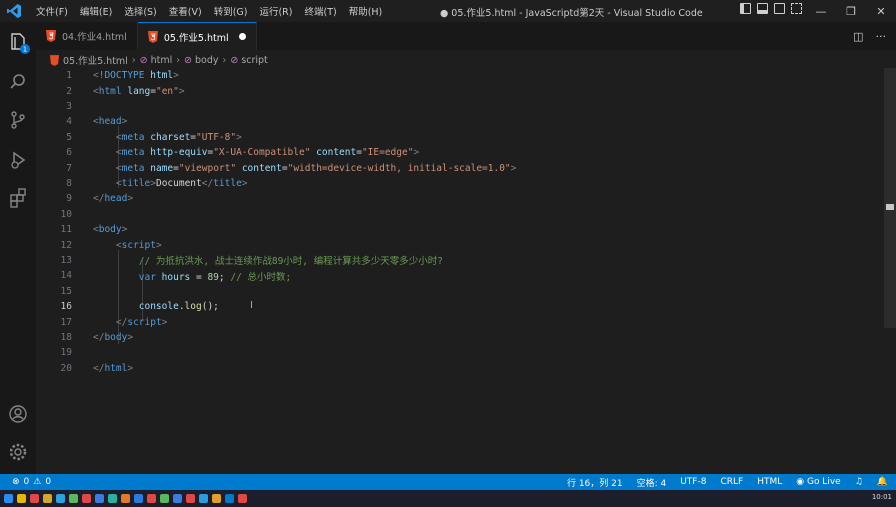 Image resolution: width=896 pixels, height=507 pixels. I want to click on search-icon, so click(18, 82).